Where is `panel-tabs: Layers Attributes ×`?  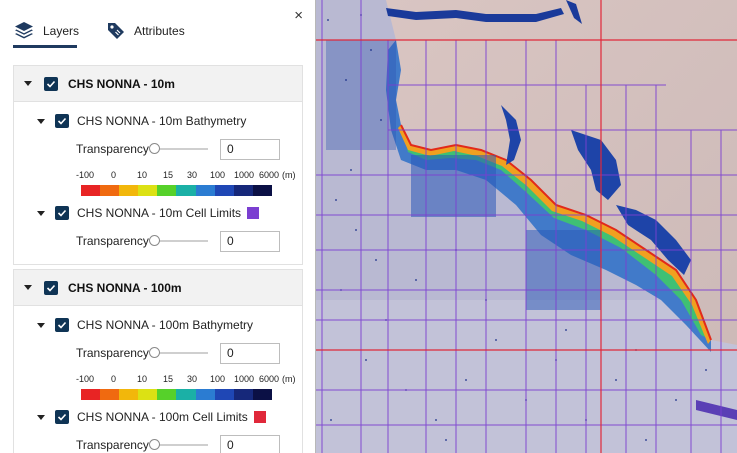 panel-tabs: Layers Attributes × is located at coordinates (157, 27).